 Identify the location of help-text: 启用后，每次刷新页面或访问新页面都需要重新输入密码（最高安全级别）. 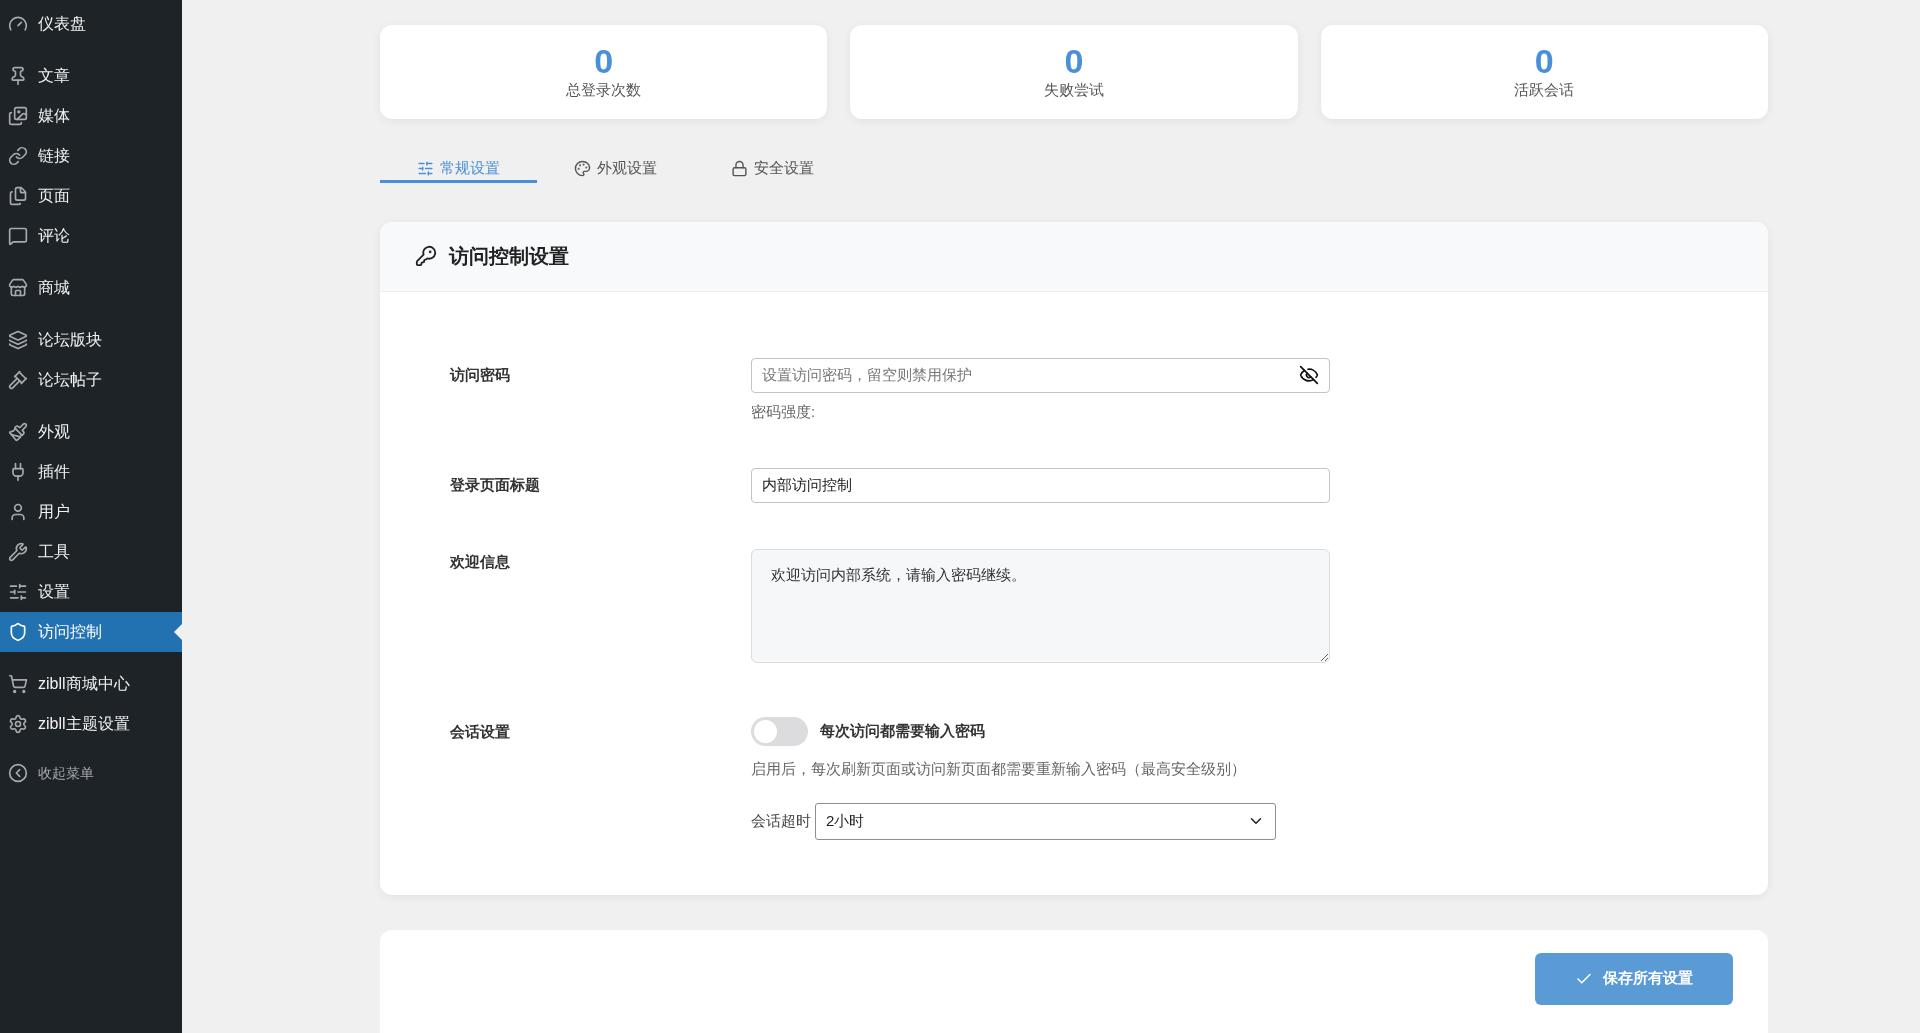
(999, 769).